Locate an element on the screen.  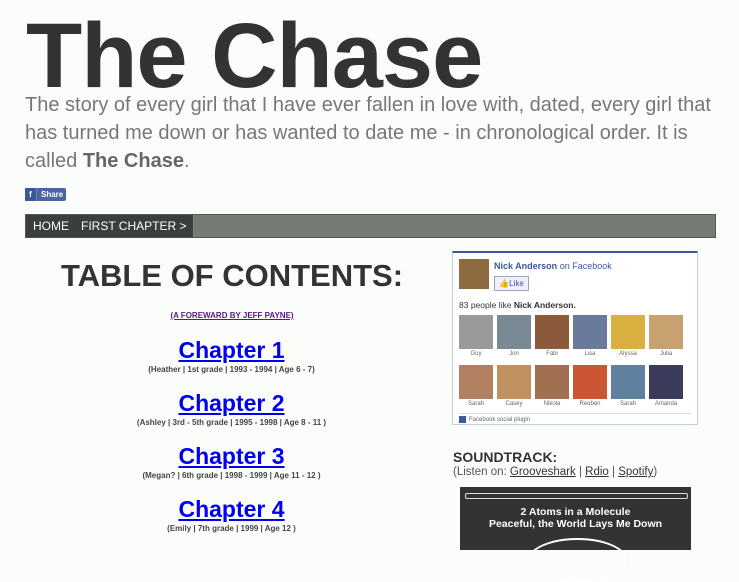
listen-prefix: (Listen on: is located at coordinates (481, 472).